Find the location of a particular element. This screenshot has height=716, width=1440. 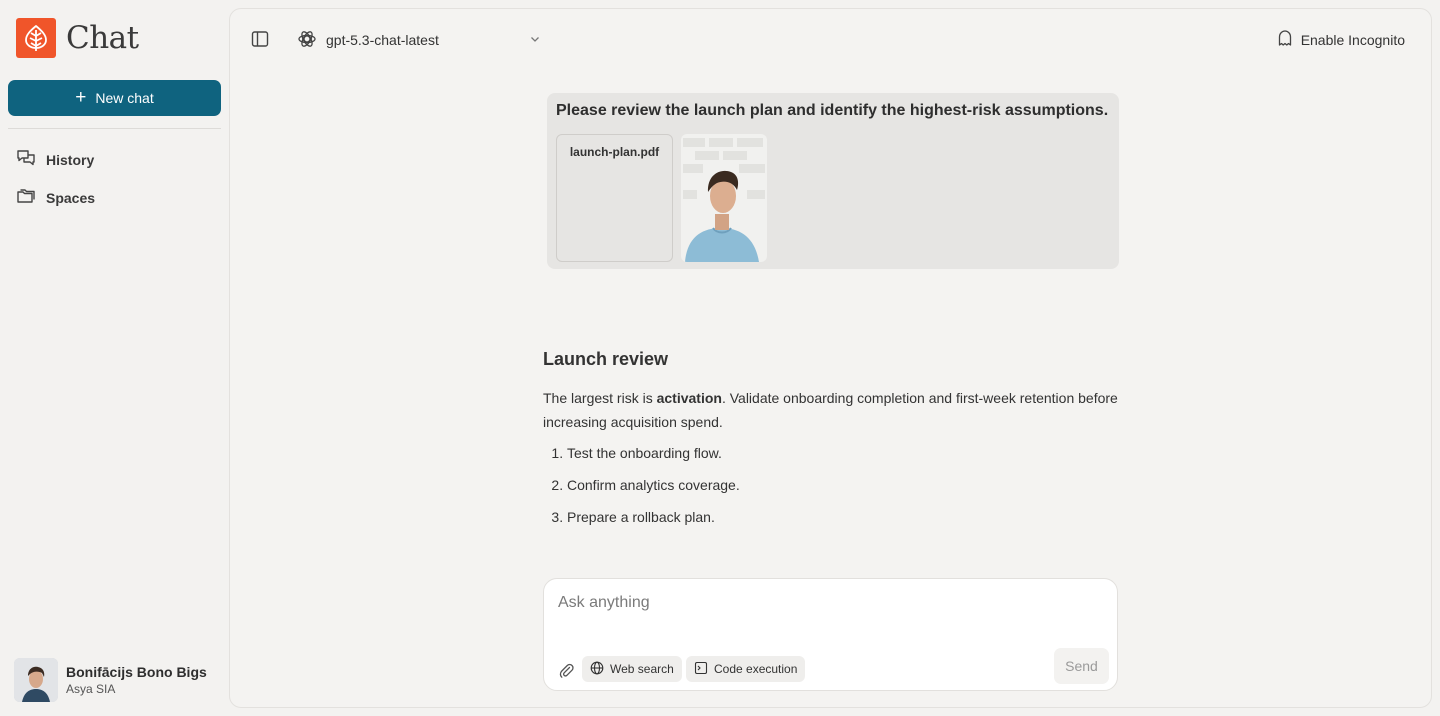

code-execution-button: Code execution is located at coordinates (746, 669).